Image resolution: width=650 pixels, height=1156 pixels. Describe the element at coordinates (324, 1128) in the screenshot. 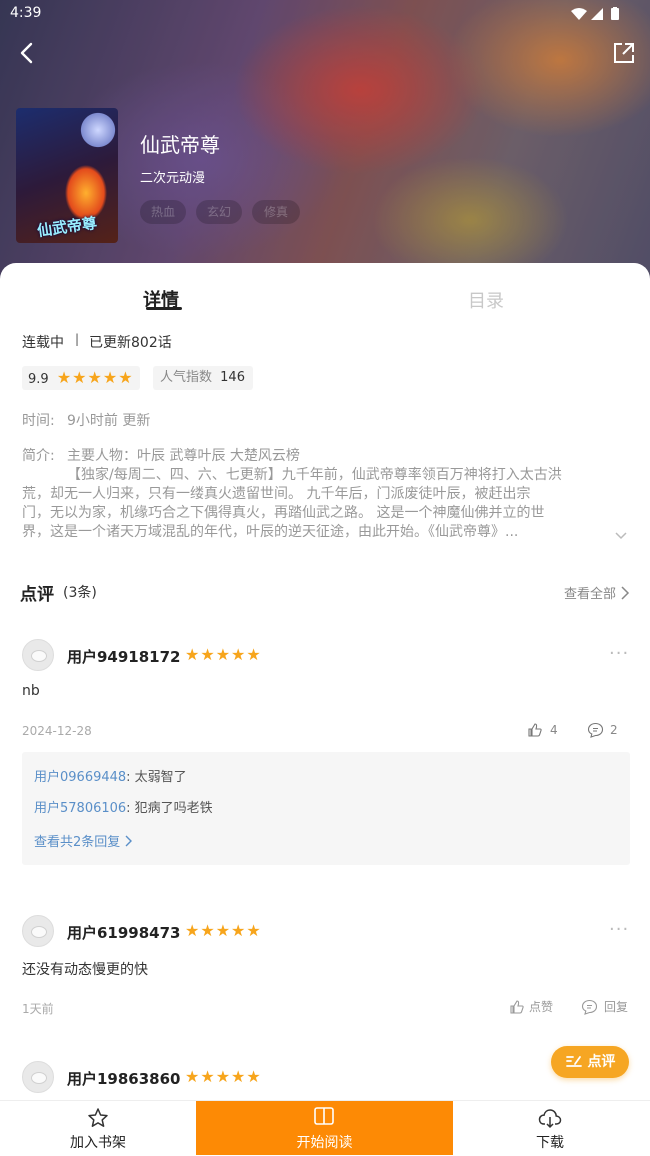

I see `start-reading-button: 开始阅读` at that location.